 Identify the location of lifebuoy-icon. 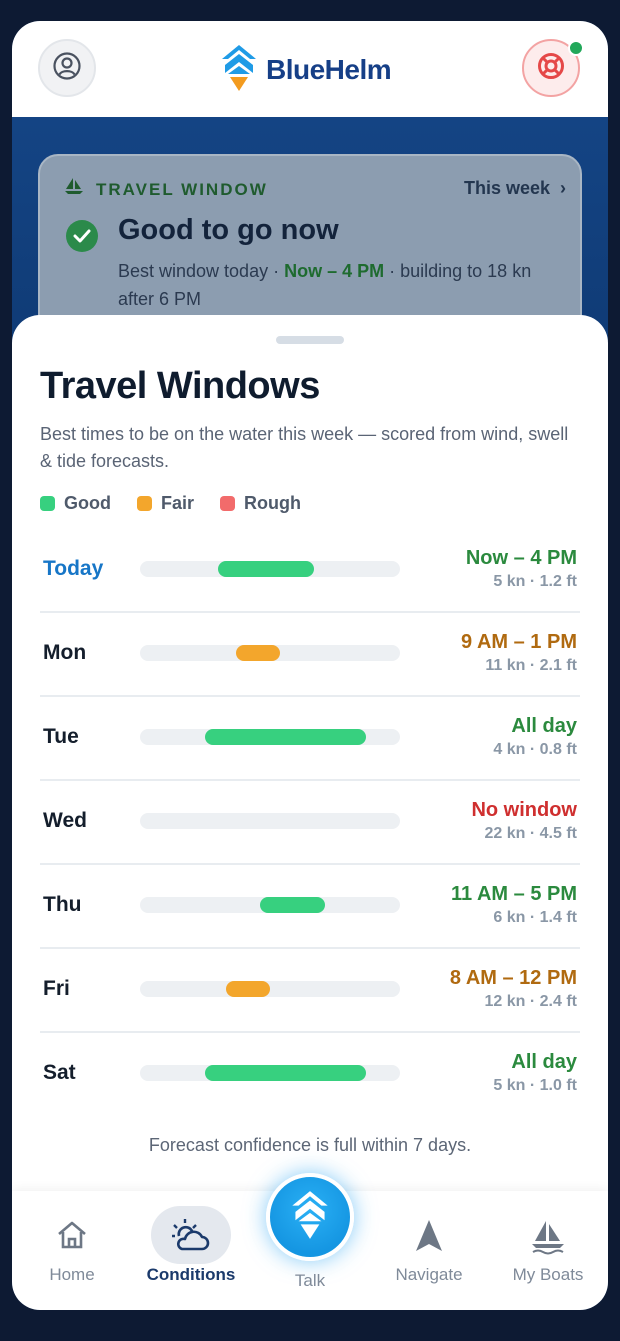
(551, 68).